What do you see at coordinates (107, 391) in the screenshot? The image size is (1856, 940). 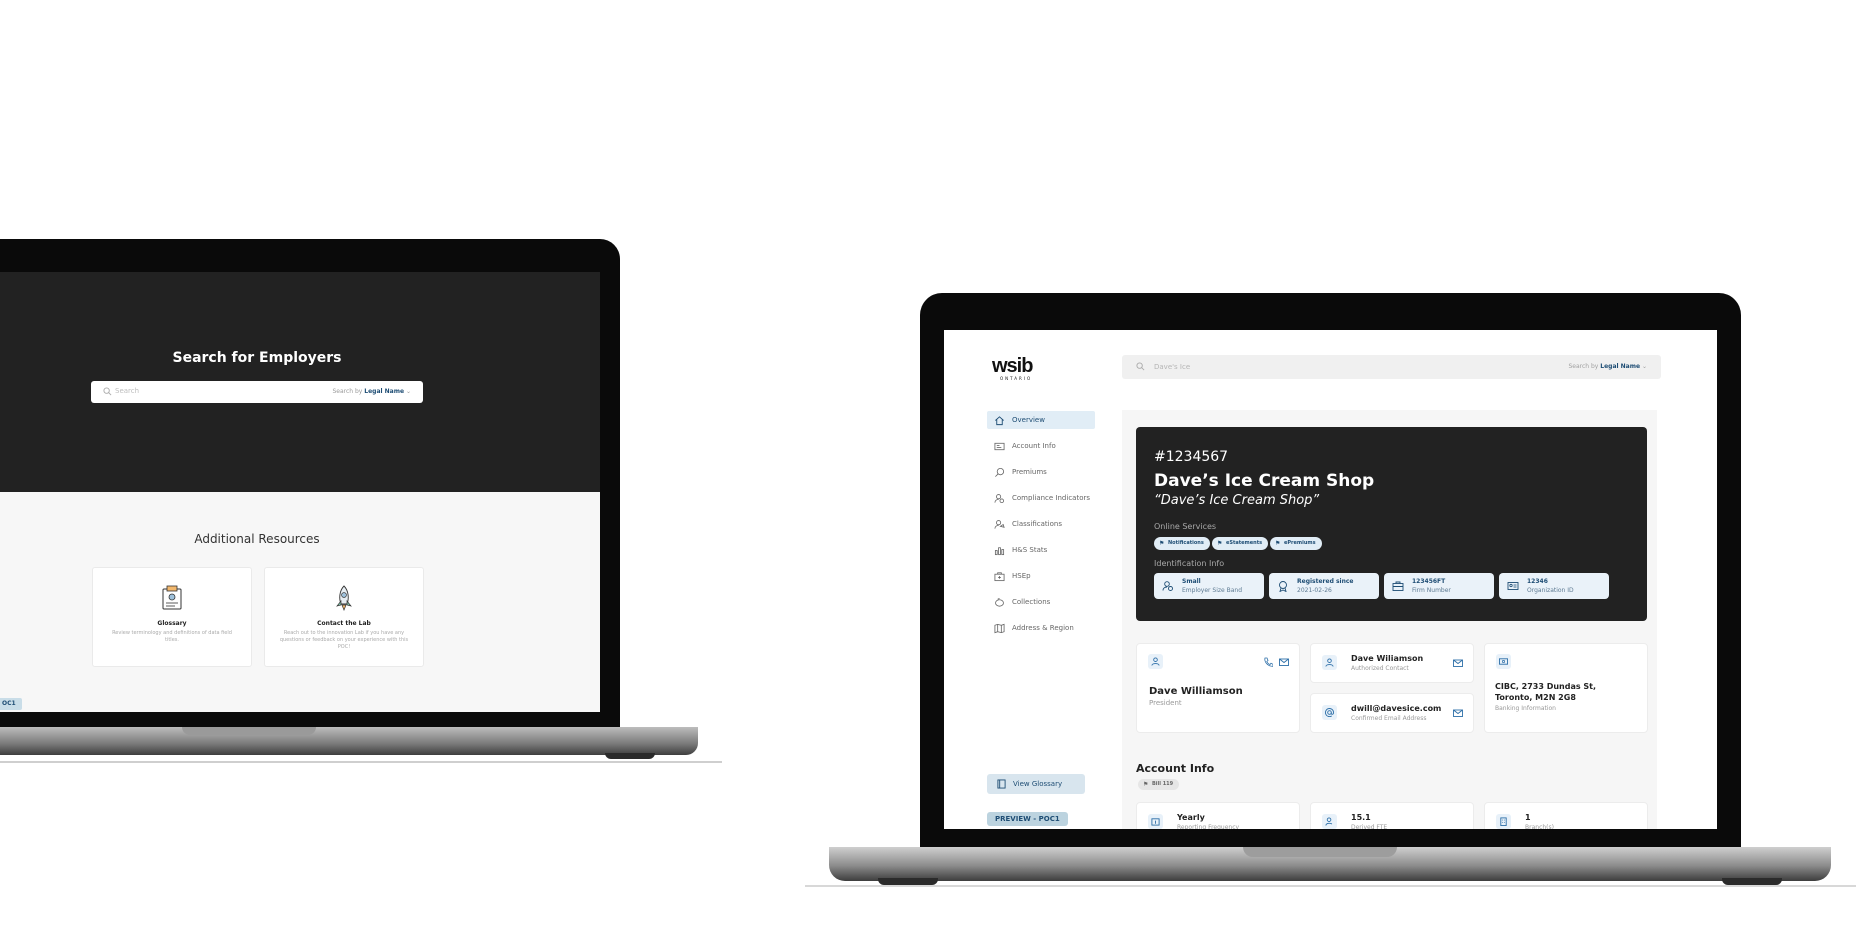 I see `search-icon` at bounding box center [107, 391].